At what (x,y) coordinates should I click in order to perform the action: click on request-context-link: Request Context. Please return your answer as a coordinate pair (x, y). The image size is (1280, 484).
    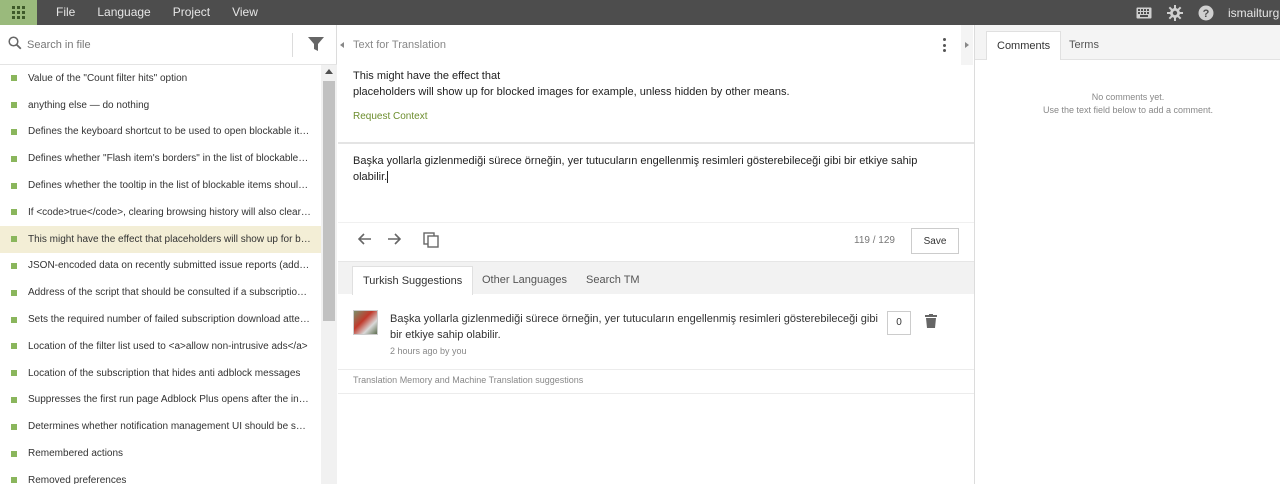
    Looking at the image, I should click on (390, 116).